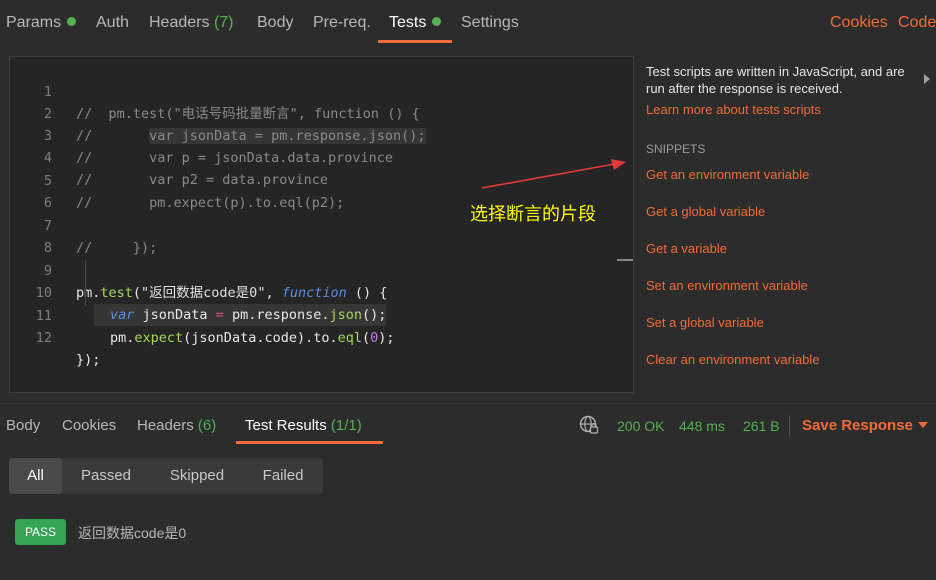  What do you see at coordinates (676, 149) in the screenshot?
I see `snippets-heading: SNIPPETS` at bounding box center [676, 149].